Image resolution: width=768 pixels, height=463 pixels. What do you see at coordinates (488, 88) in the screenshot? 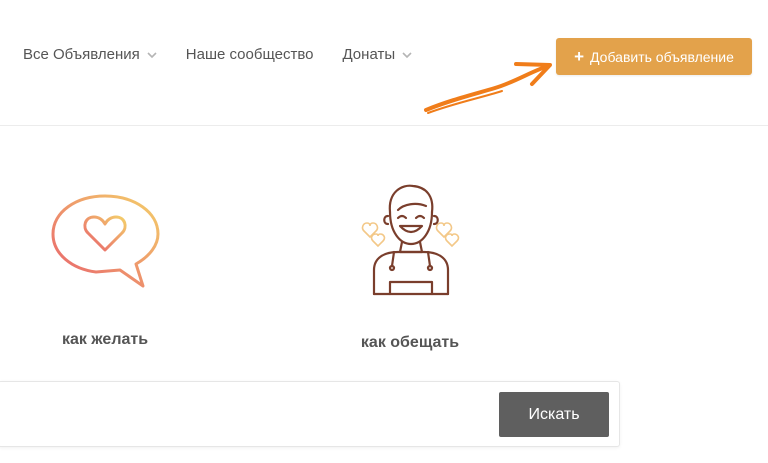
I see `annotation-arrow-icon` at bounding box center [488, 88].